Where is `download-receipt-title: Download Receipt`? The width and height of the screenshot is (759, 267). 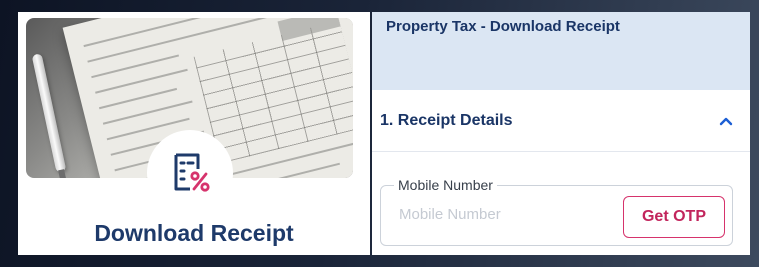
download-receipt-title: Download Receipt is located at coordinates (194, 233).